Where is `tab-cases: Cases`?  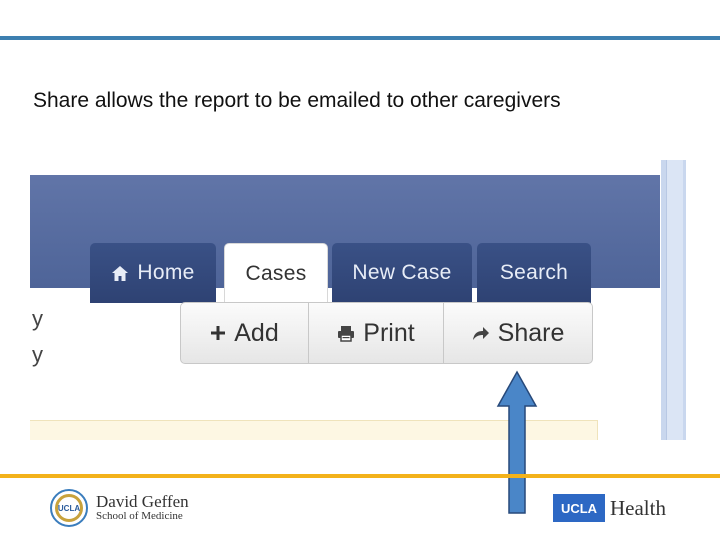
tab-cases: Cases is located at coordinates (276, 273).